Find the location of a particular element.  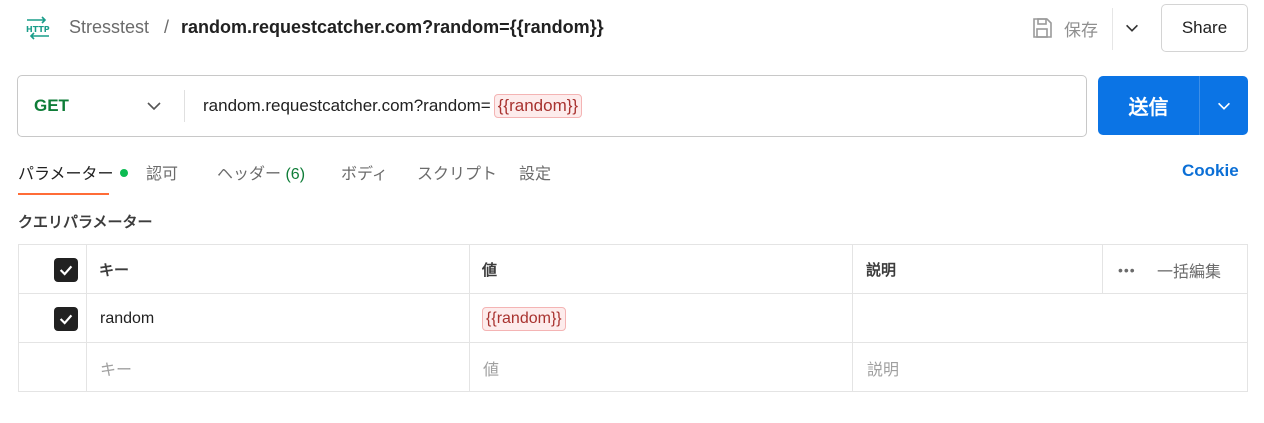

active-tab-indicator is located at coordinates (63, 194).